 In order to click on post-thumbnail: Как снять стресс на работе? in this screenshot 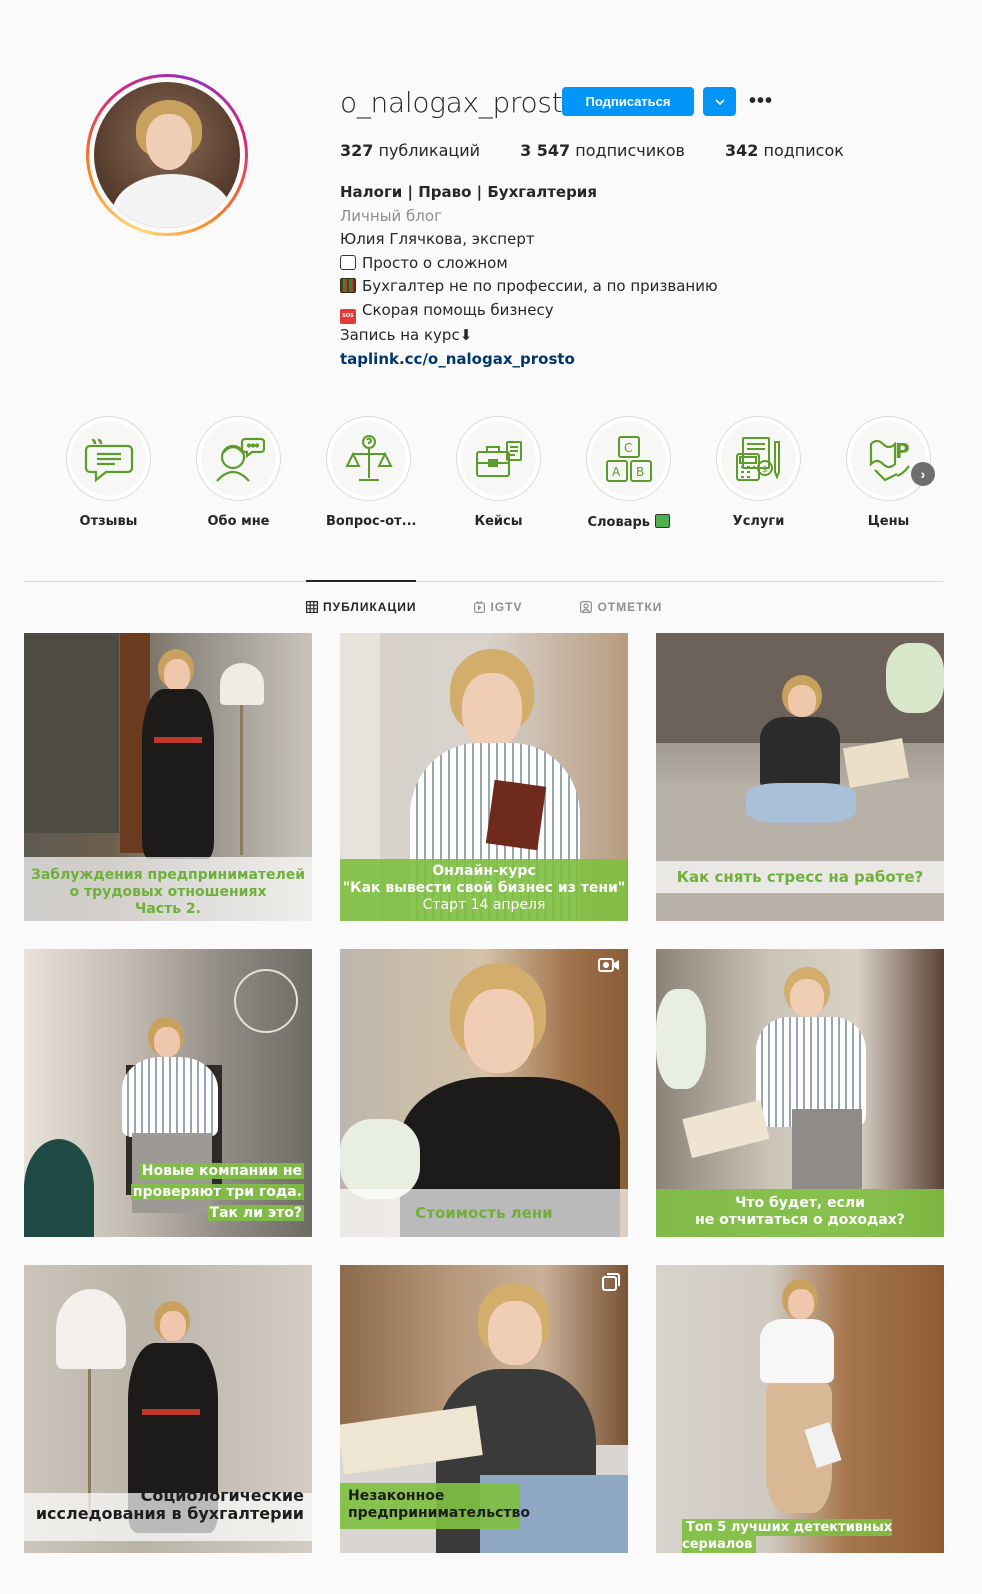, I will do `click(800, 777)`.